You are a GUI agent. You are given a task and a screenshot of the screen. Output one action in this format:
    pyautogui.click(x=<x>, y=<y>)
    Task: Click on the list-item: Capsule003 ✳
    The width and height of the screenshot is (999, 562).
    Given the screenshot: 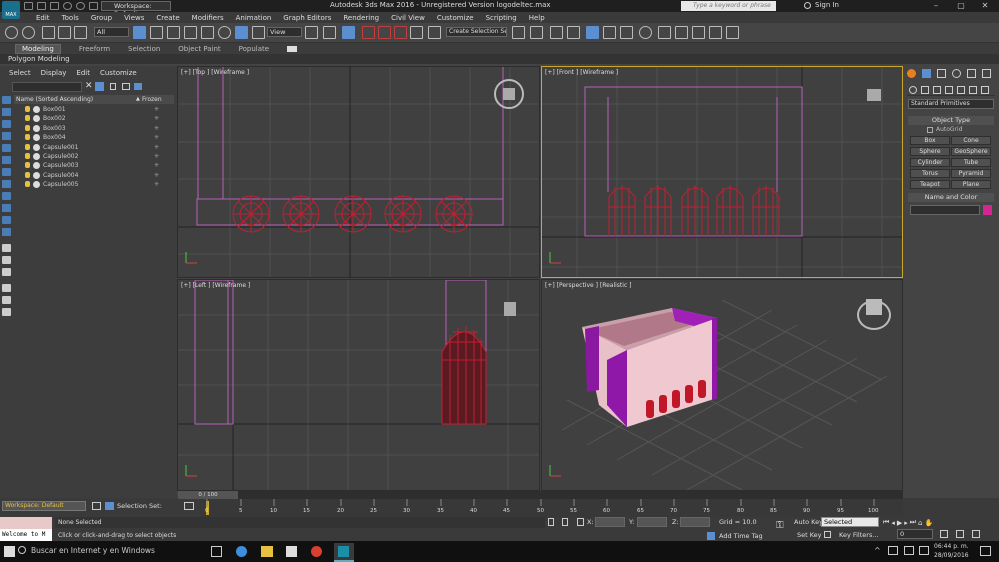 What is the action you would take?
    pyautogui.click(x=94, y=165)
    